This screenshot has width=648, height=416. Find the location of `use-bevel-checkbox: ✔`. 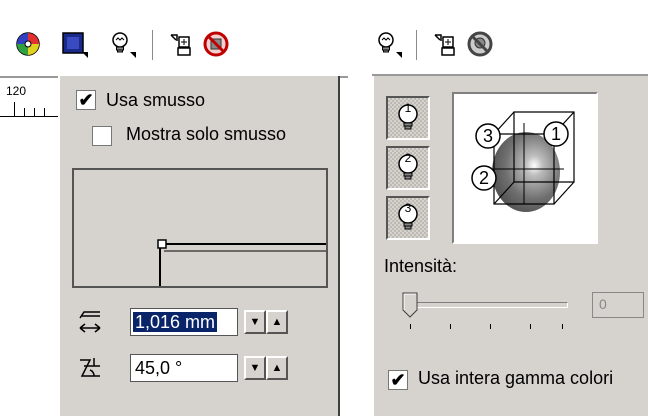

use-bevel-checkbox: ✔ is located at coordinates (86, 100).